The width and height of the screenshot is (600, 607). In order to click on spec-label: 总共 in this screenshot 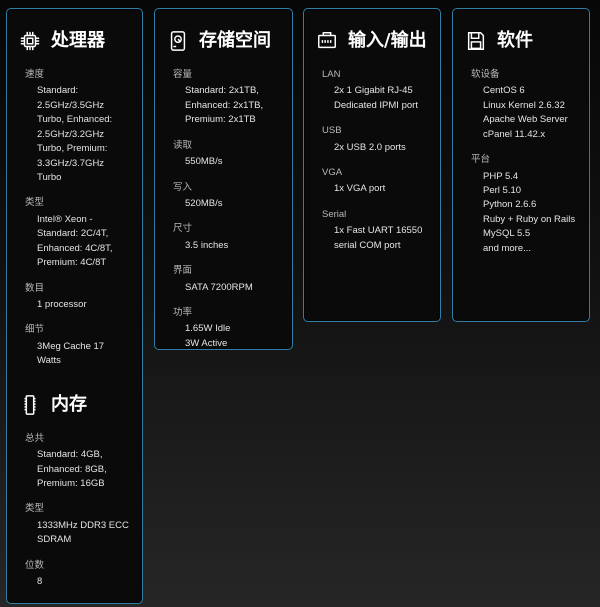, I will do `click(35, 438)`.